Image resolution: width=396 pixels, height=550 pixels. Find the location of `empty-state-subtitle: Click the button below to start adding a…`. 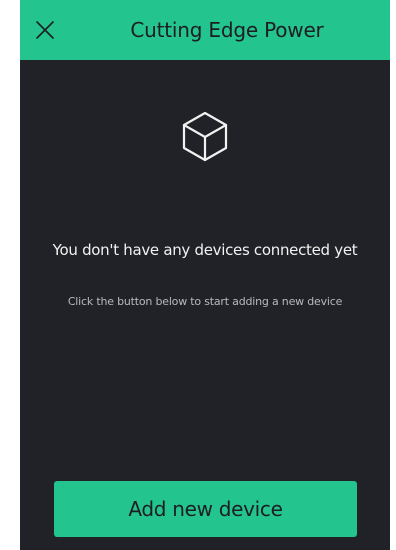

empty-state-subtitle: Click the button below to start adding a… is located at coordinates (205, 301).